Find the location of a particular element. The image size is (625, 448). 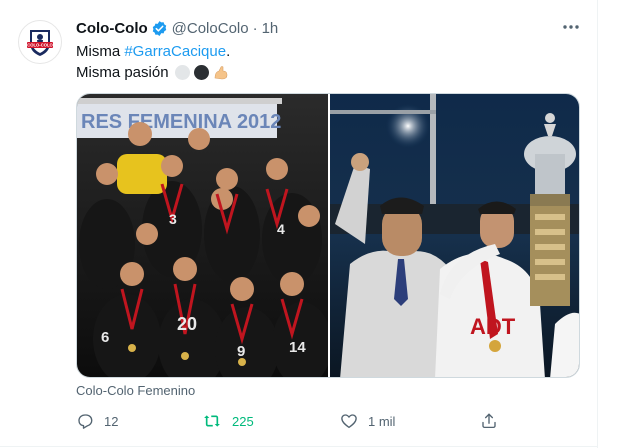

text-suffix: . is located at coordinates (228, 51).